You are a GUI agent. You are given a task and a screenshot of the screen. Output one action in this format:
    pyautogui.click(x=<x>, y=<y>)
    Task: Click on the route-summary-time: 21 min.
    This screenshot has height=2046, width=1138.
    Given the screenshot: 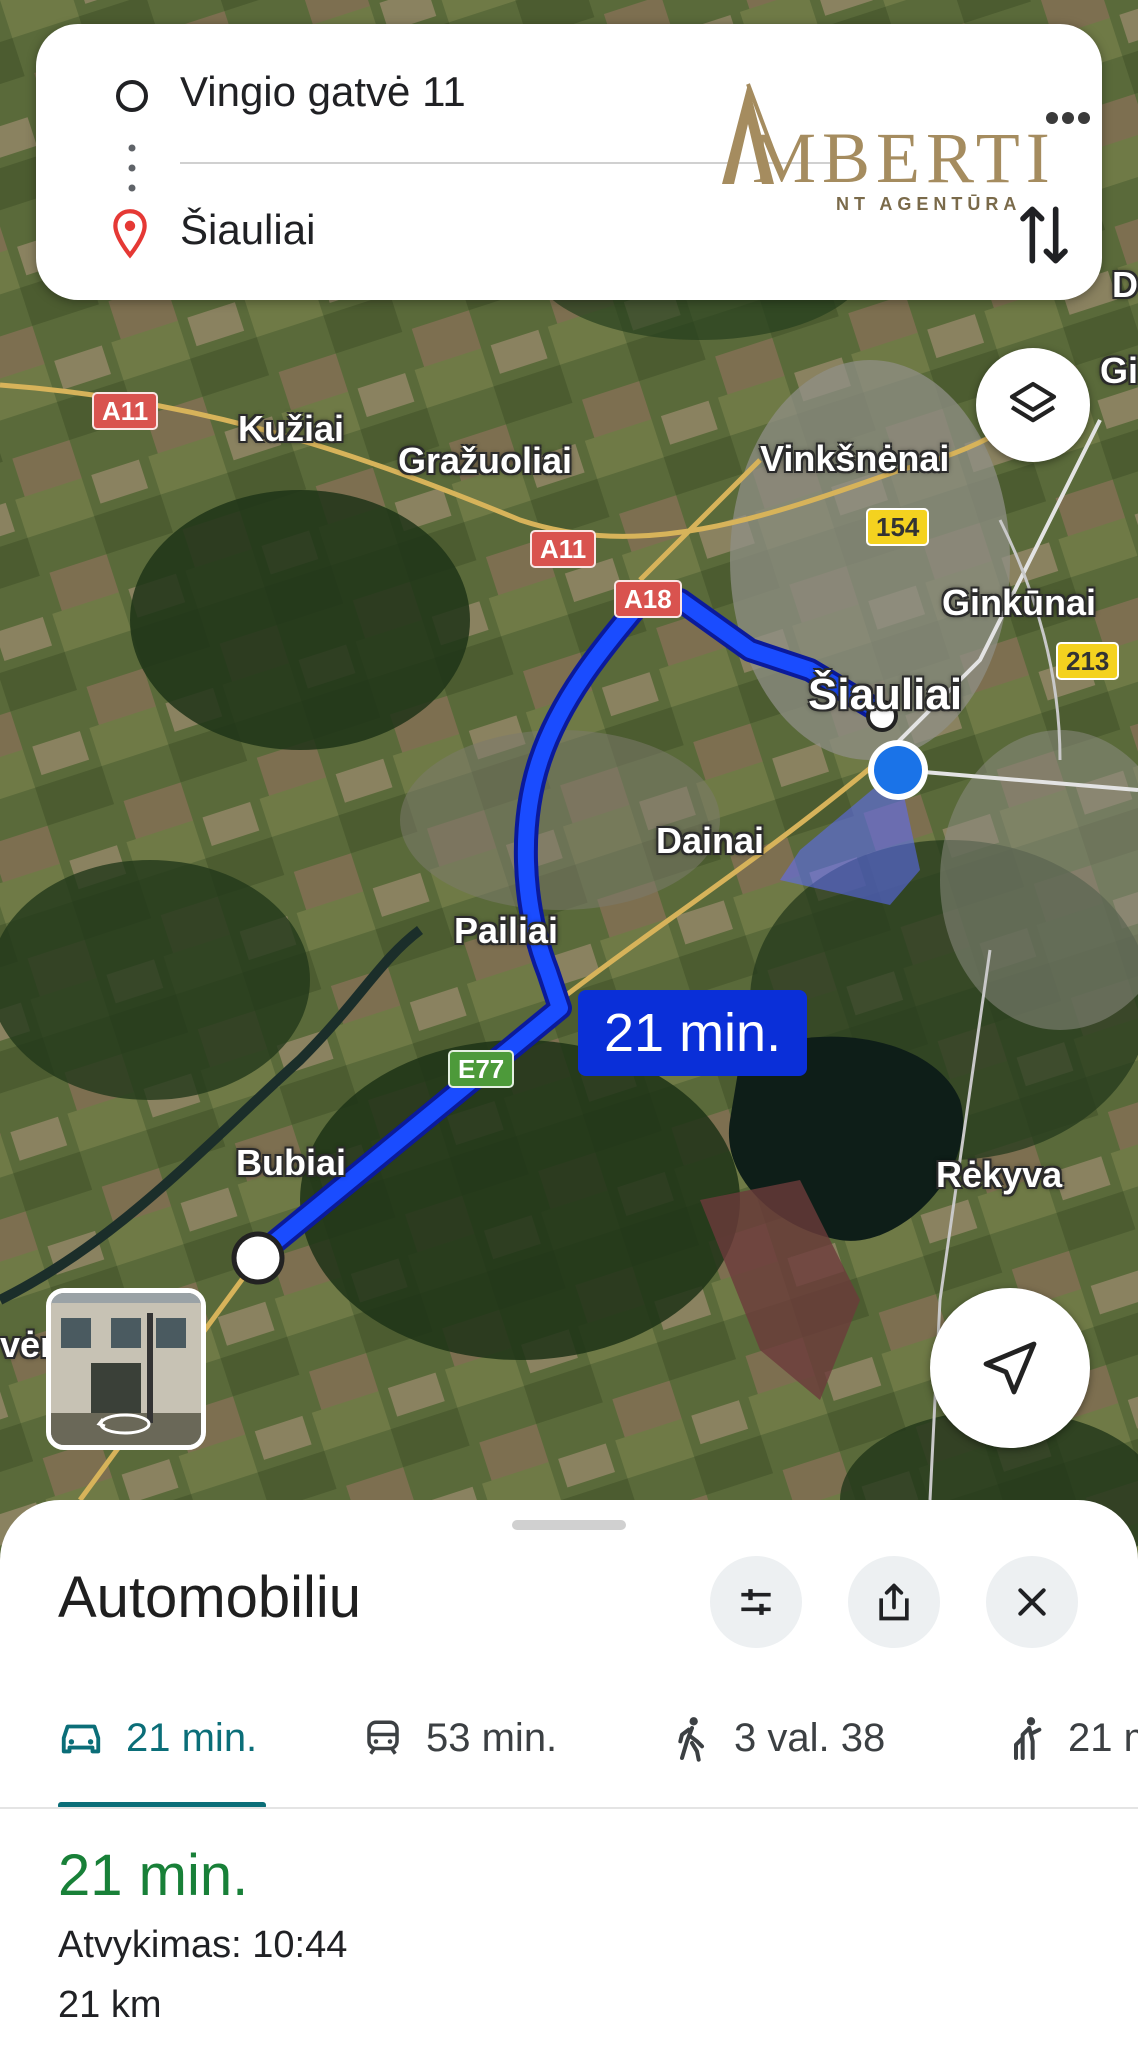 What is the action you would take?
    pyautogui.click(x=153, y=1875)
    